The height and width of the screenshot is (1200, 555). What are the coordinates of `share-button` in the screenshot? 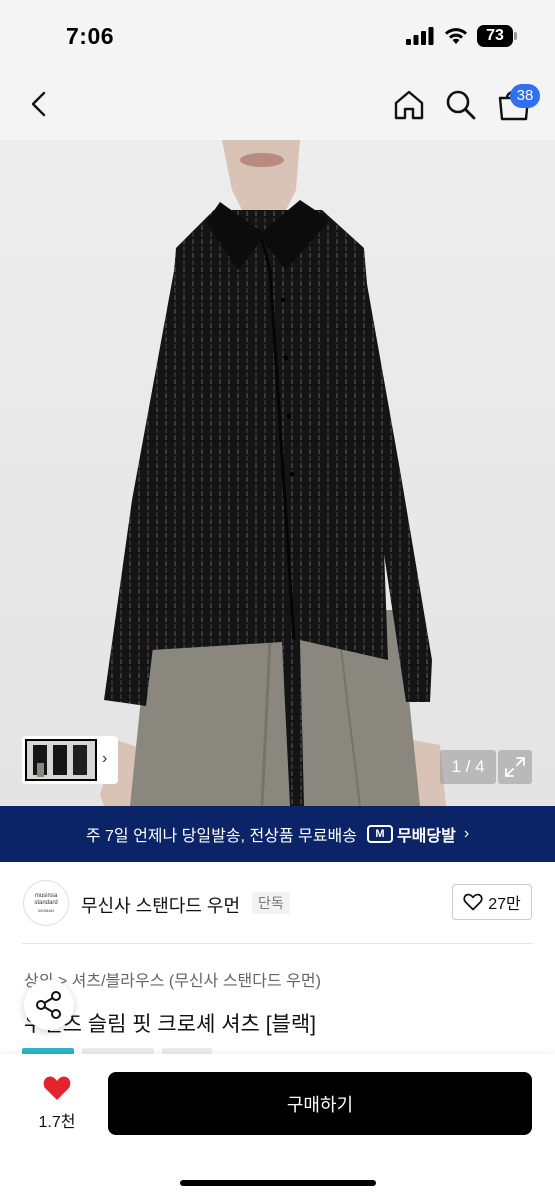 It's located at (49, 1005).